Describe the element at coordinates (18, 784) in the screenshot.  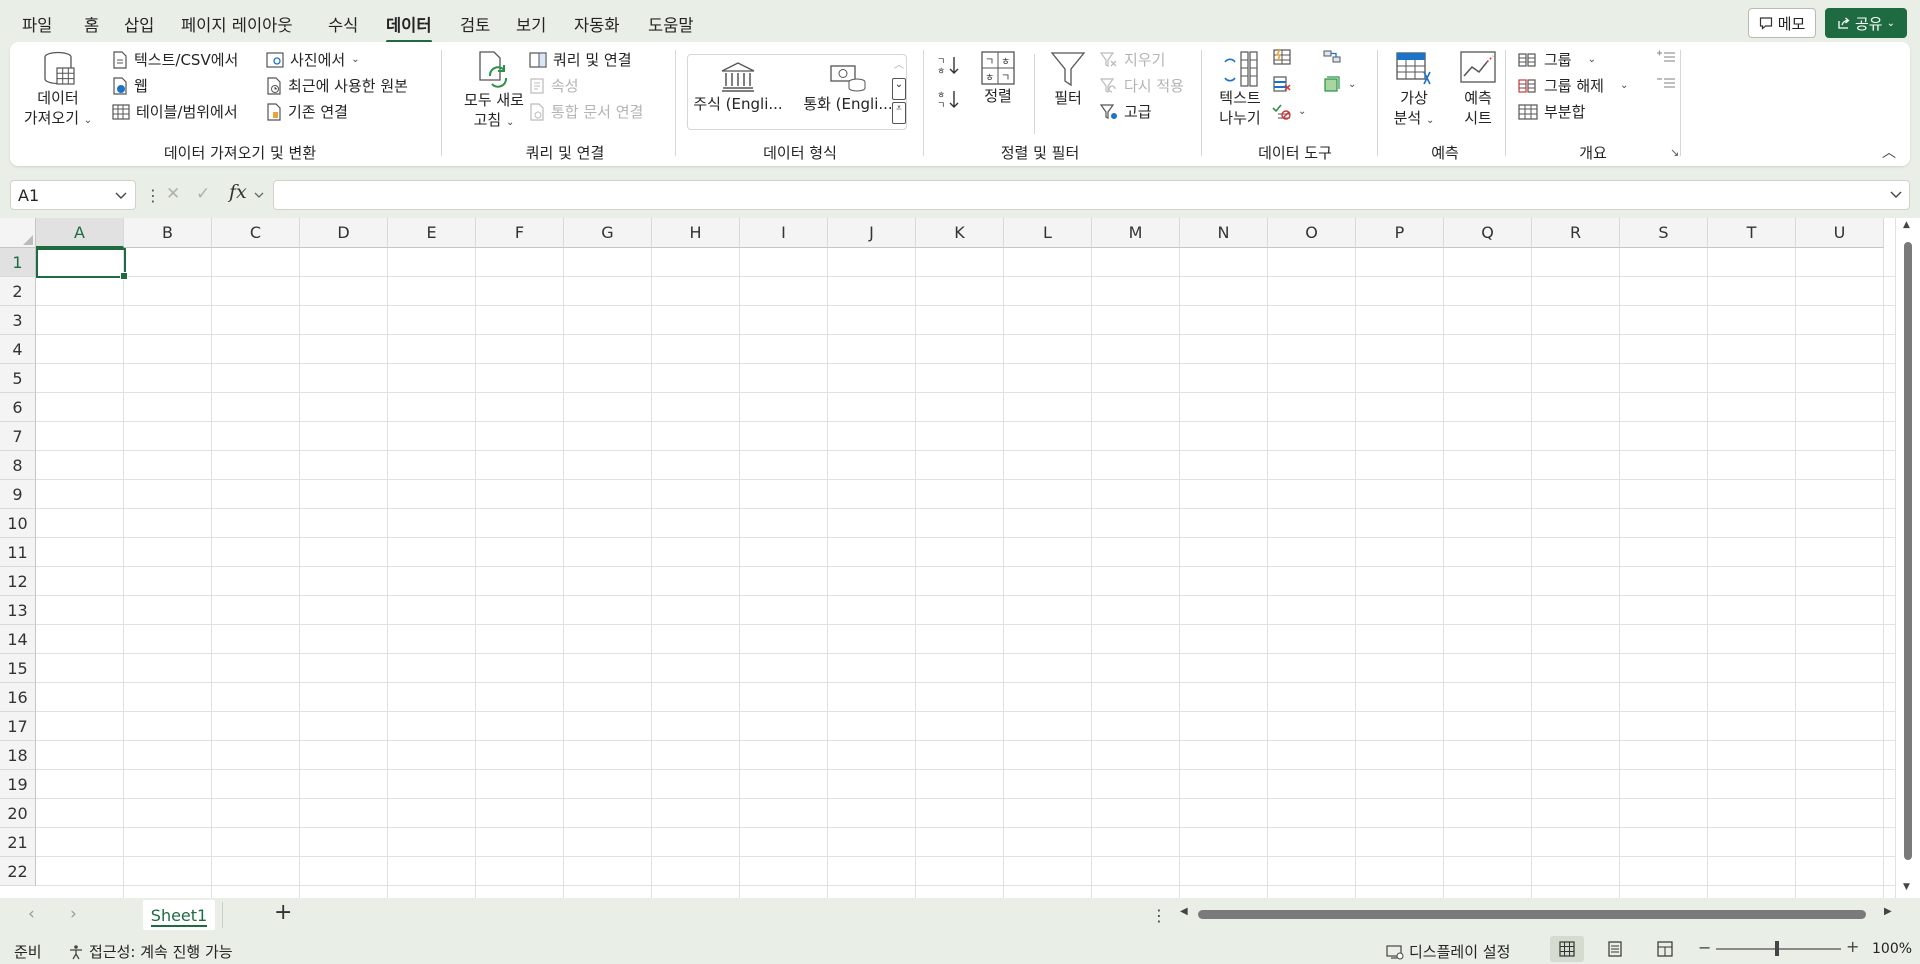
I see `row-header-19: 19` at that location.